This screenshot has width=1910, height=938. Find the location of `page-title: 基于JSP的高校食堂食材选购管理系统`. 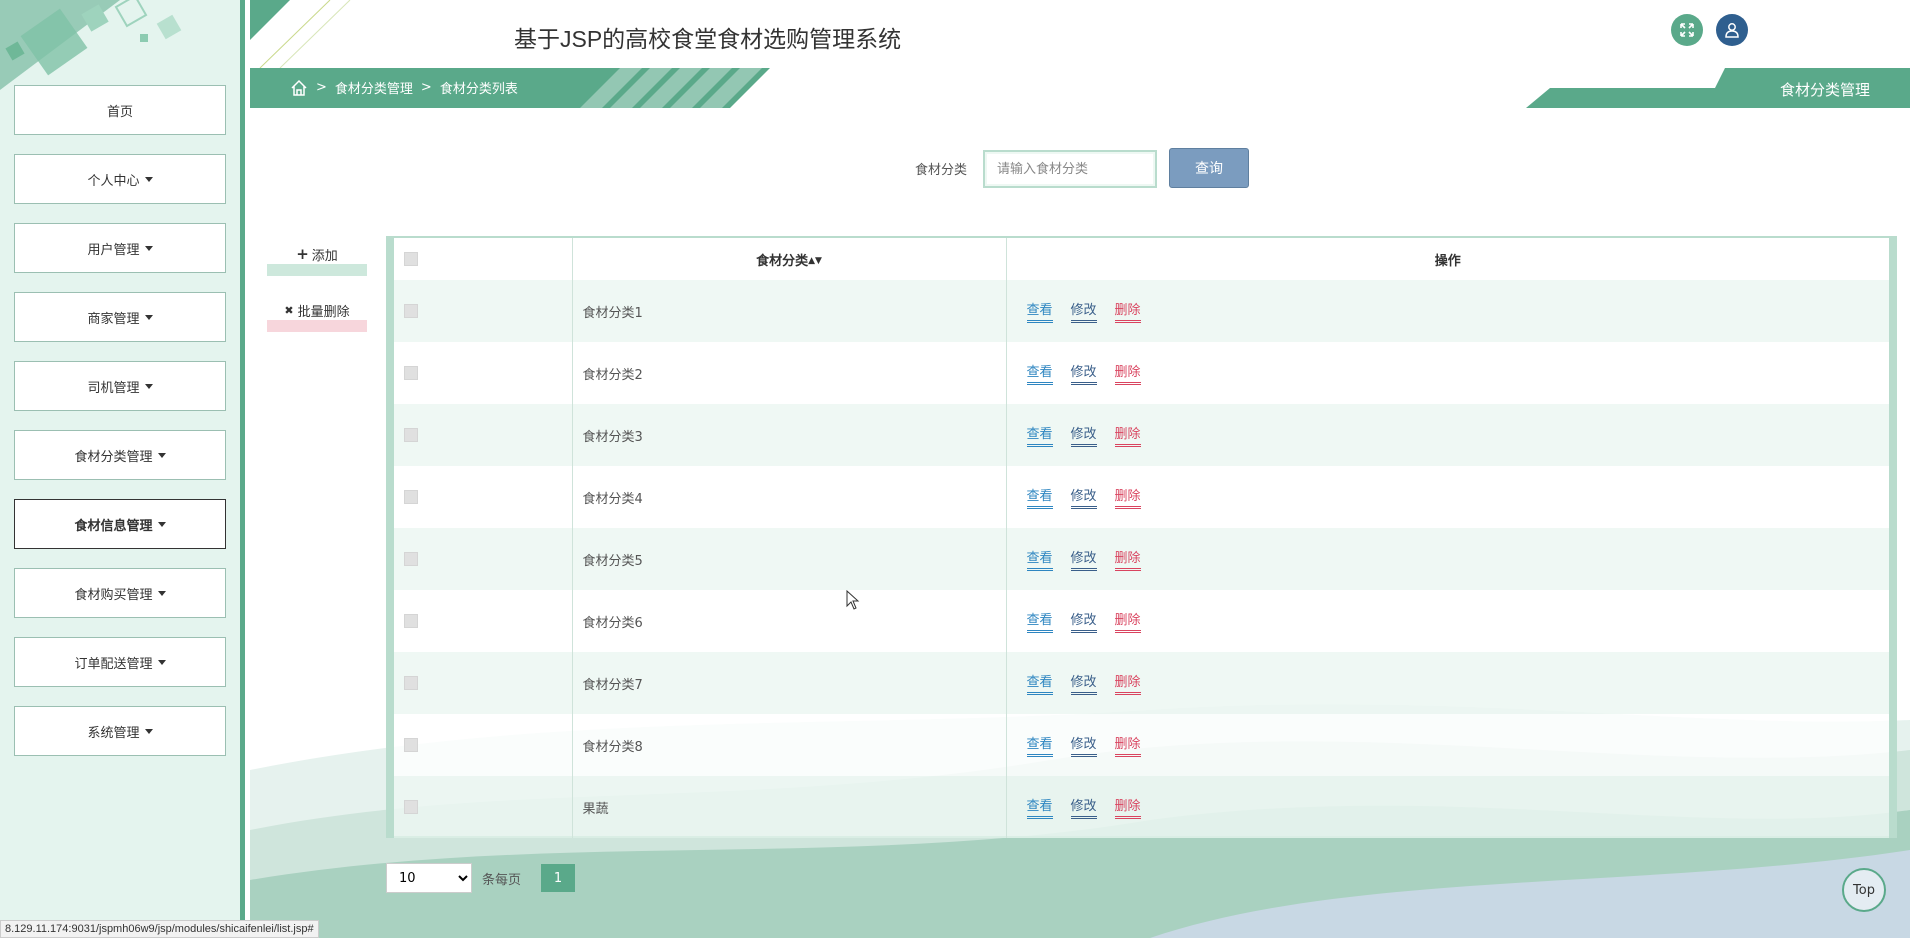

page-title: 基于JSP的高校食堂食材选购管理系统 is located at coordinates (708, 39).